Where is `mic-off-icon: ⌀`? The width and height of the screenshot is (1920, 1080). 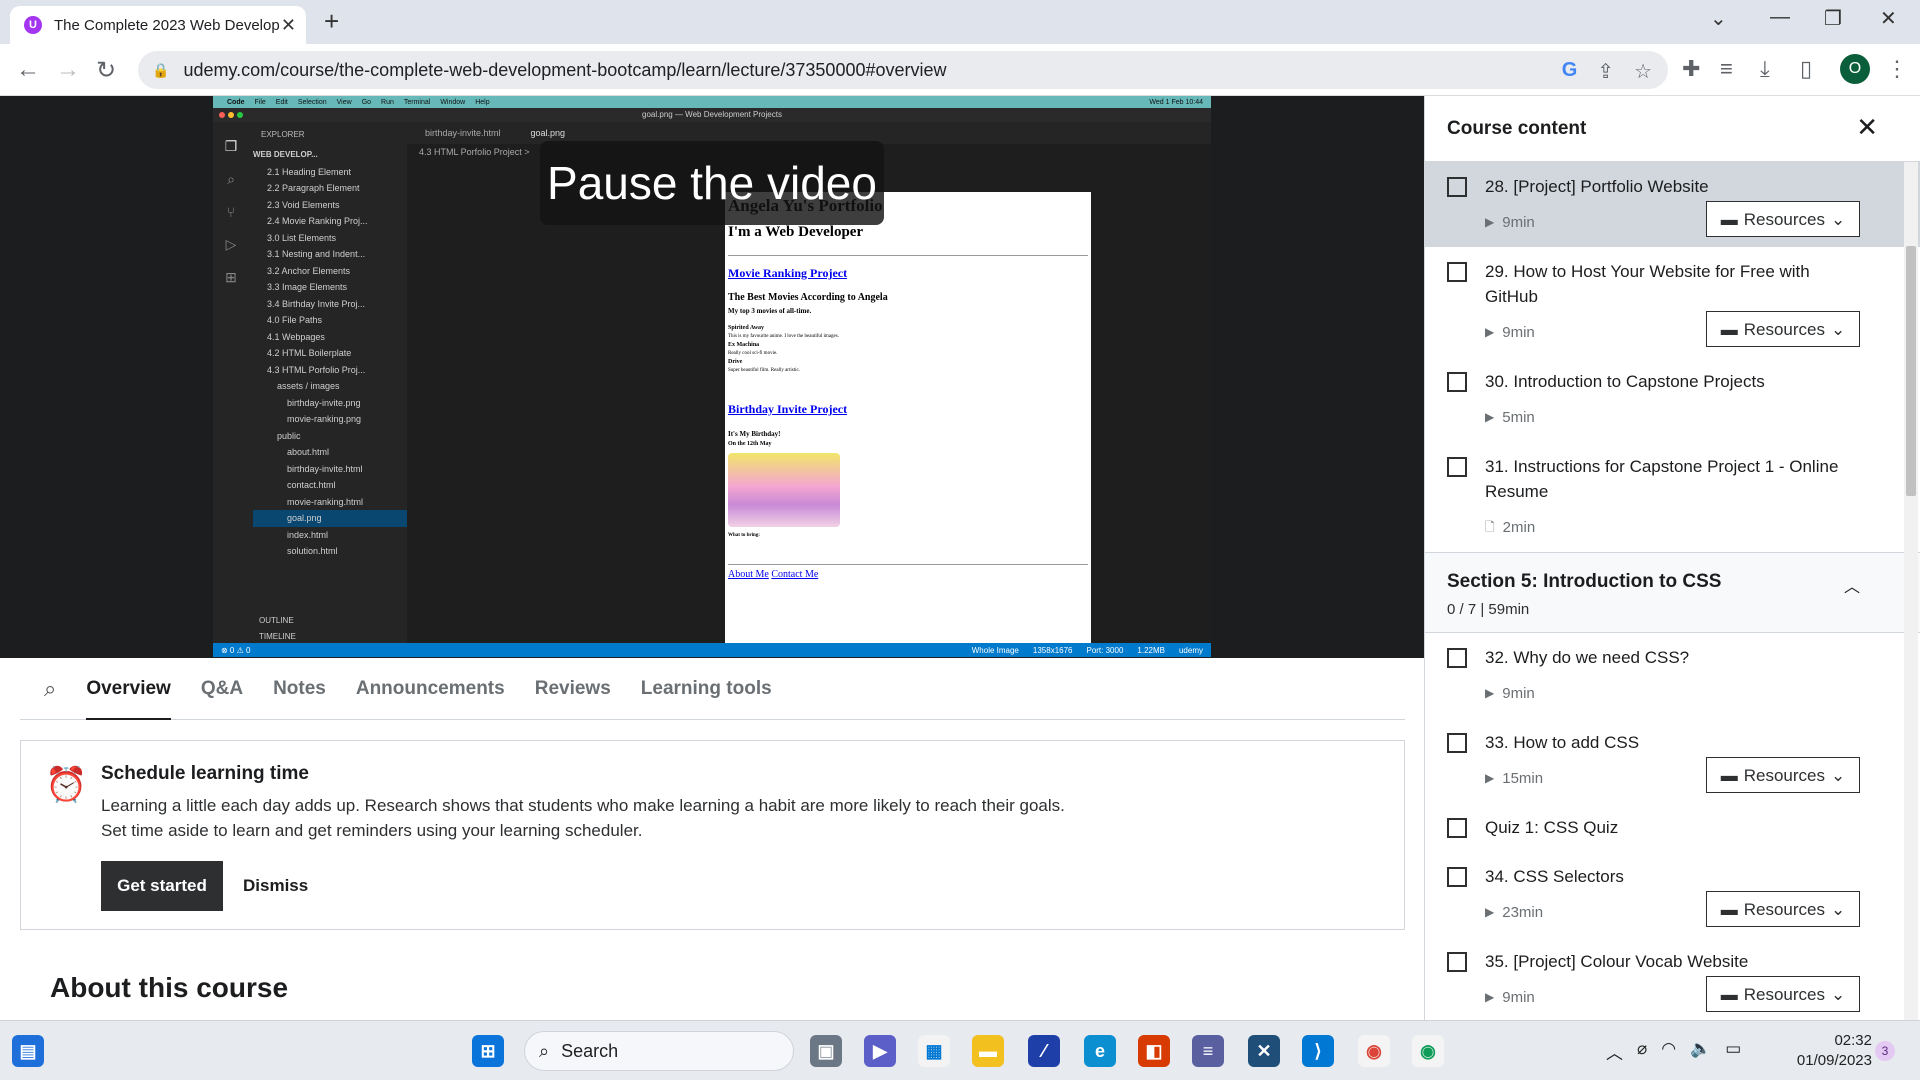
mic-off-icon: ⌀ is located at coordinates (1642, 1051).